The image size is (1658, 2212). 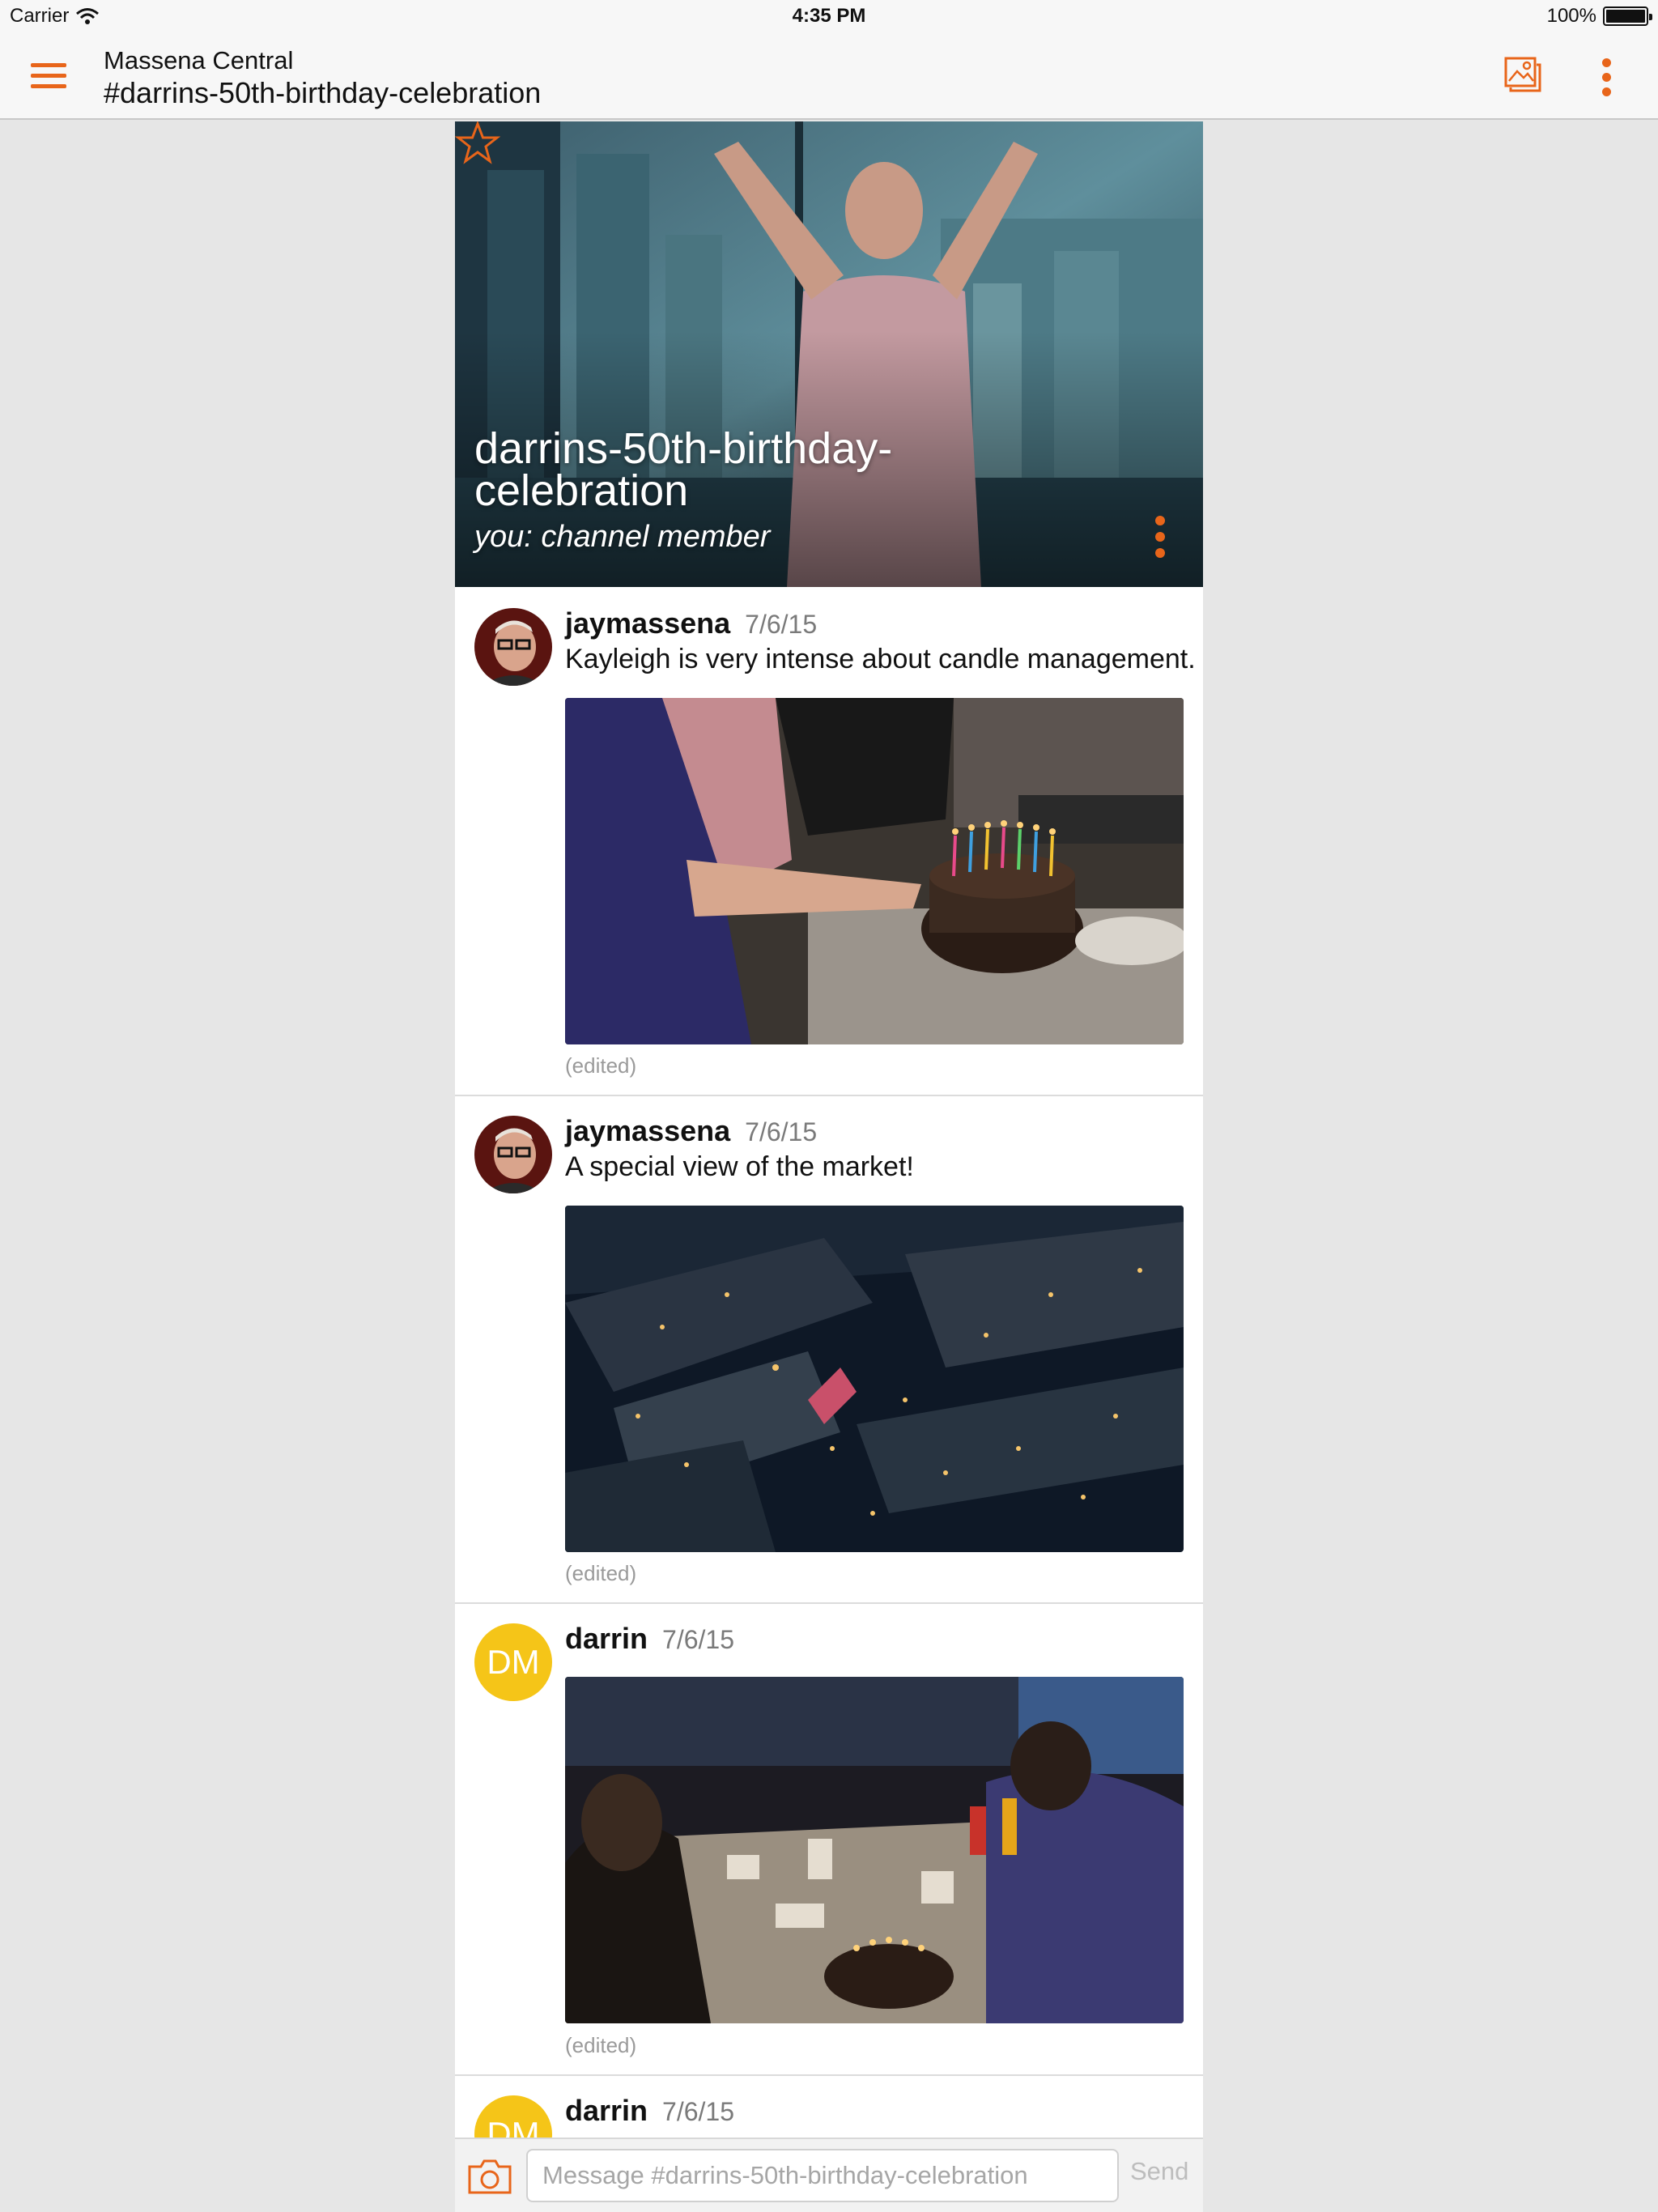 What do you see at coordinates (622, 537) in the screenshot?
I see `membership-status: you: channel member` at bounding box center [622, 537].